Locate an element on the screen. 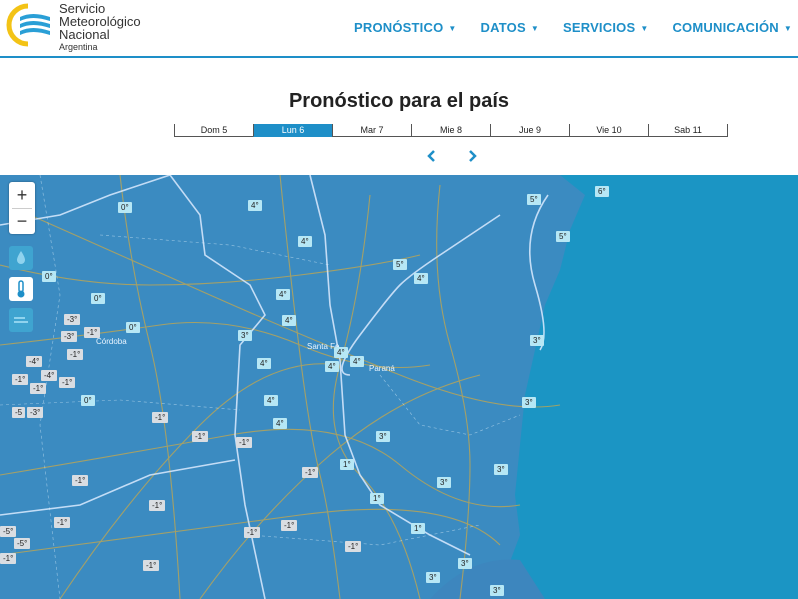  tab-day-0: Dom 5 is located at coordinates (213, 130).